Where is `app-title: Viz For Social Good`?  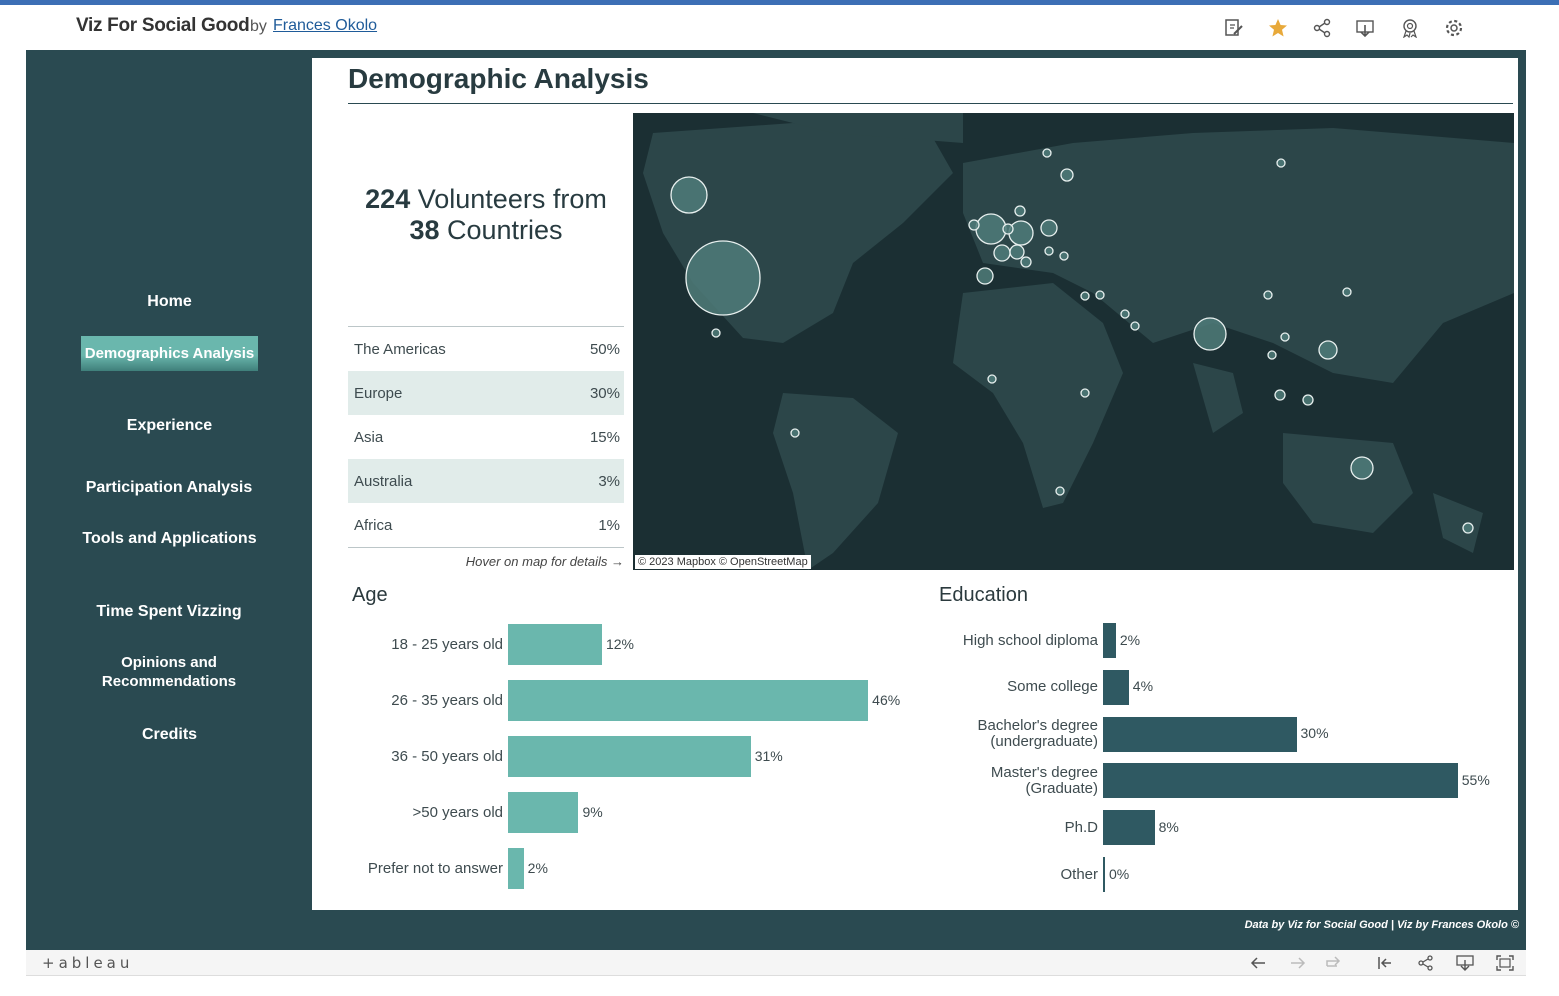
app-title: Viz For Social Good is located at coordinates (163, 25).